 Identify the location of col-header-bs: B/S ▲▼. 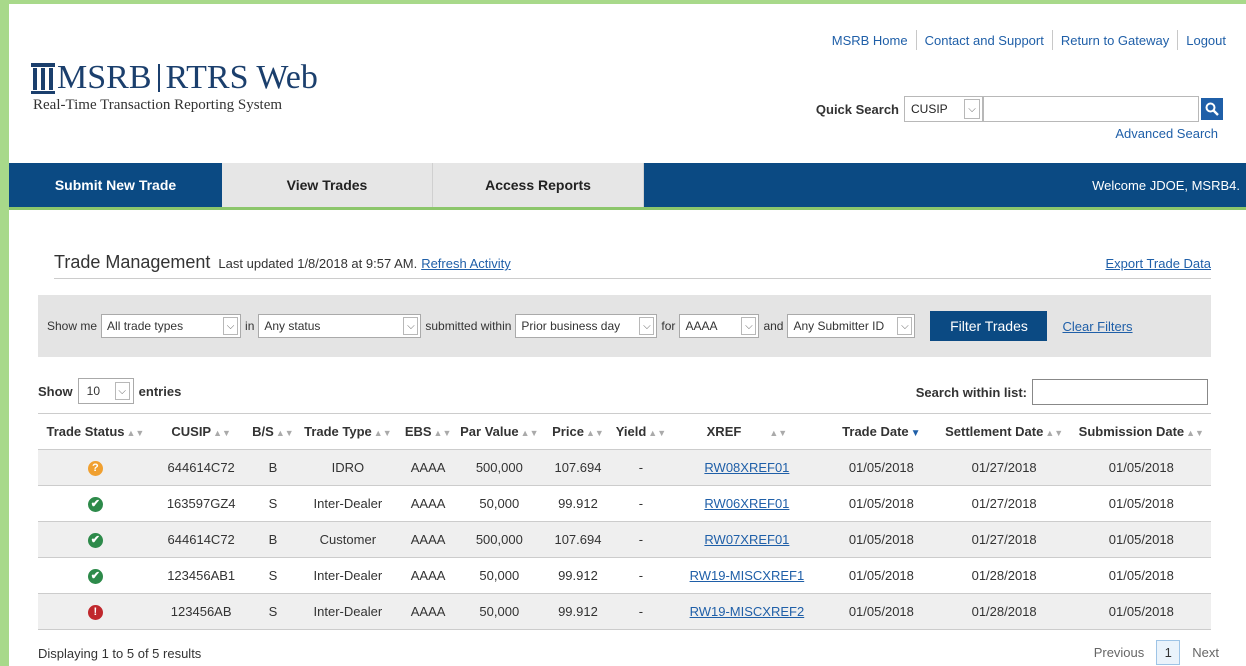
(273, 431).